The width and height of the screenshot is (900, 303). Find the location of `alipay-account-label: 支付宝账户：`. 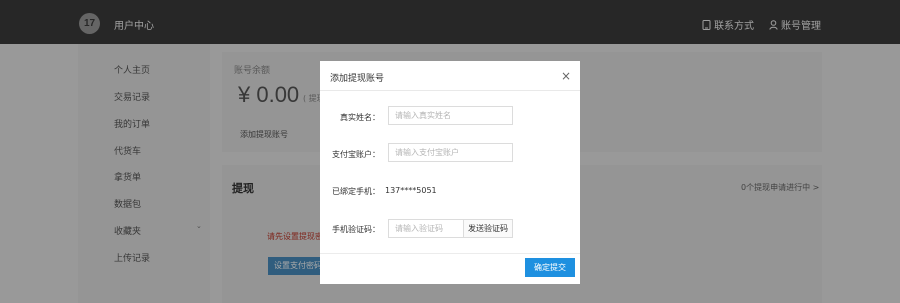

alipay-account-label: 支付宝账户： is located at coordinates (356, 154).